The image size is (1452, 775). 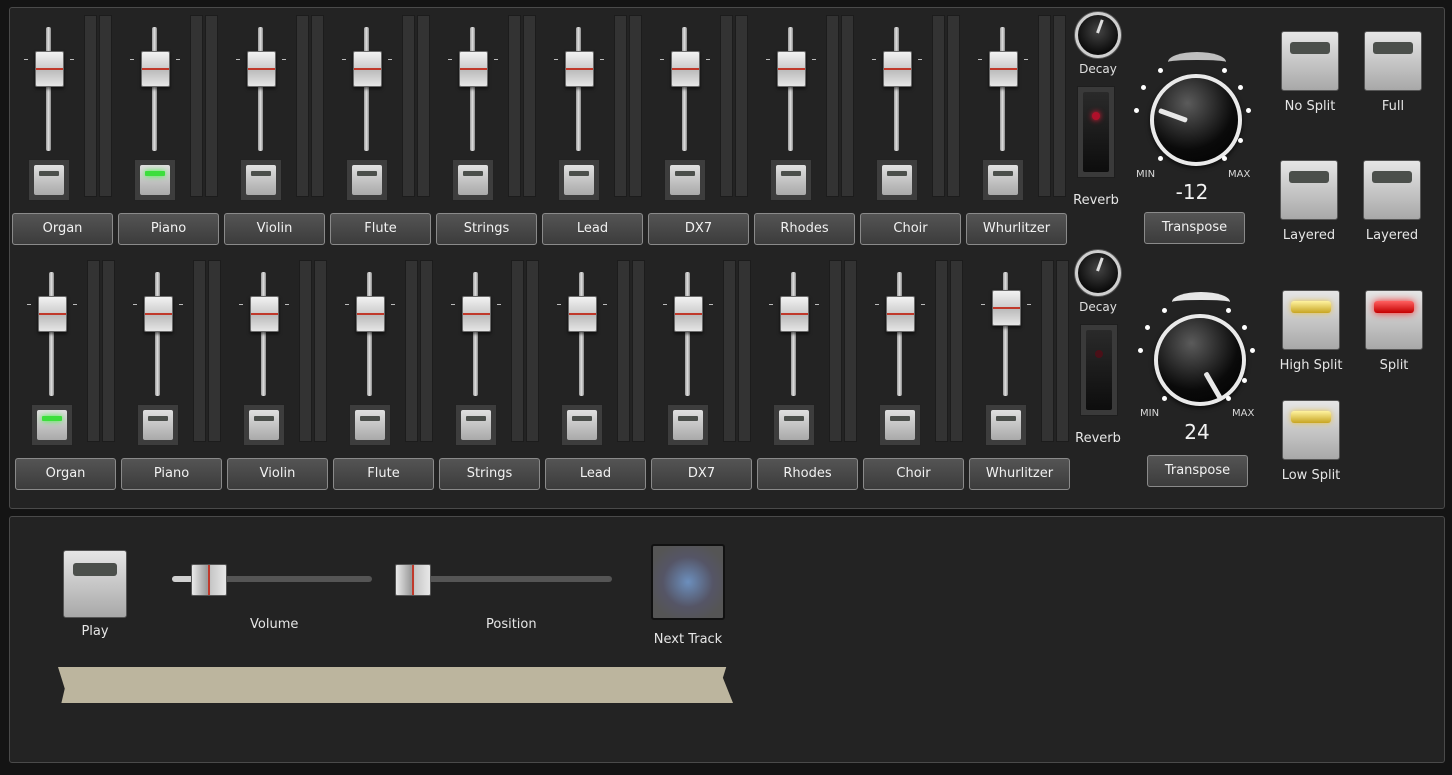 I want to click on reverb-switch-bottom, so click(x=1099, y=370).